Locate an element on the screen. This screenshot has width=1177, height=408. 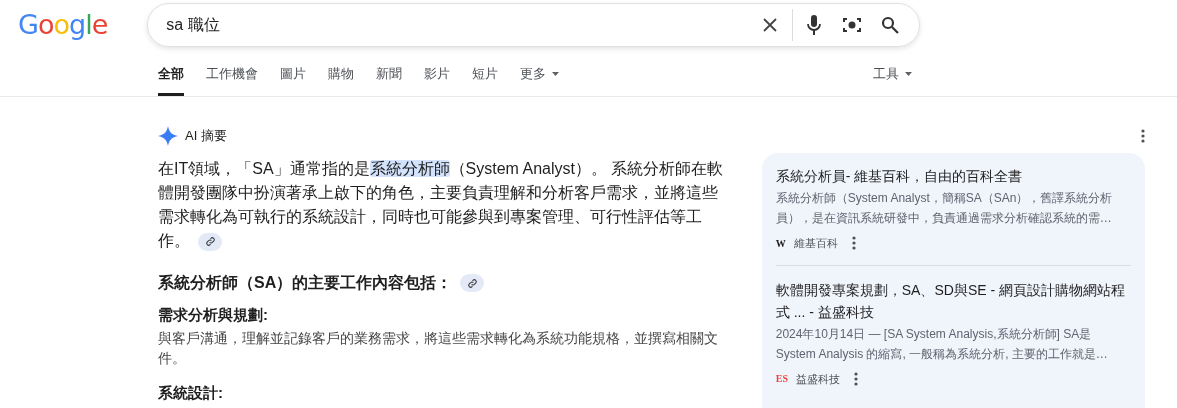
search-tab: 短片 is located at coordinates (485, 77).